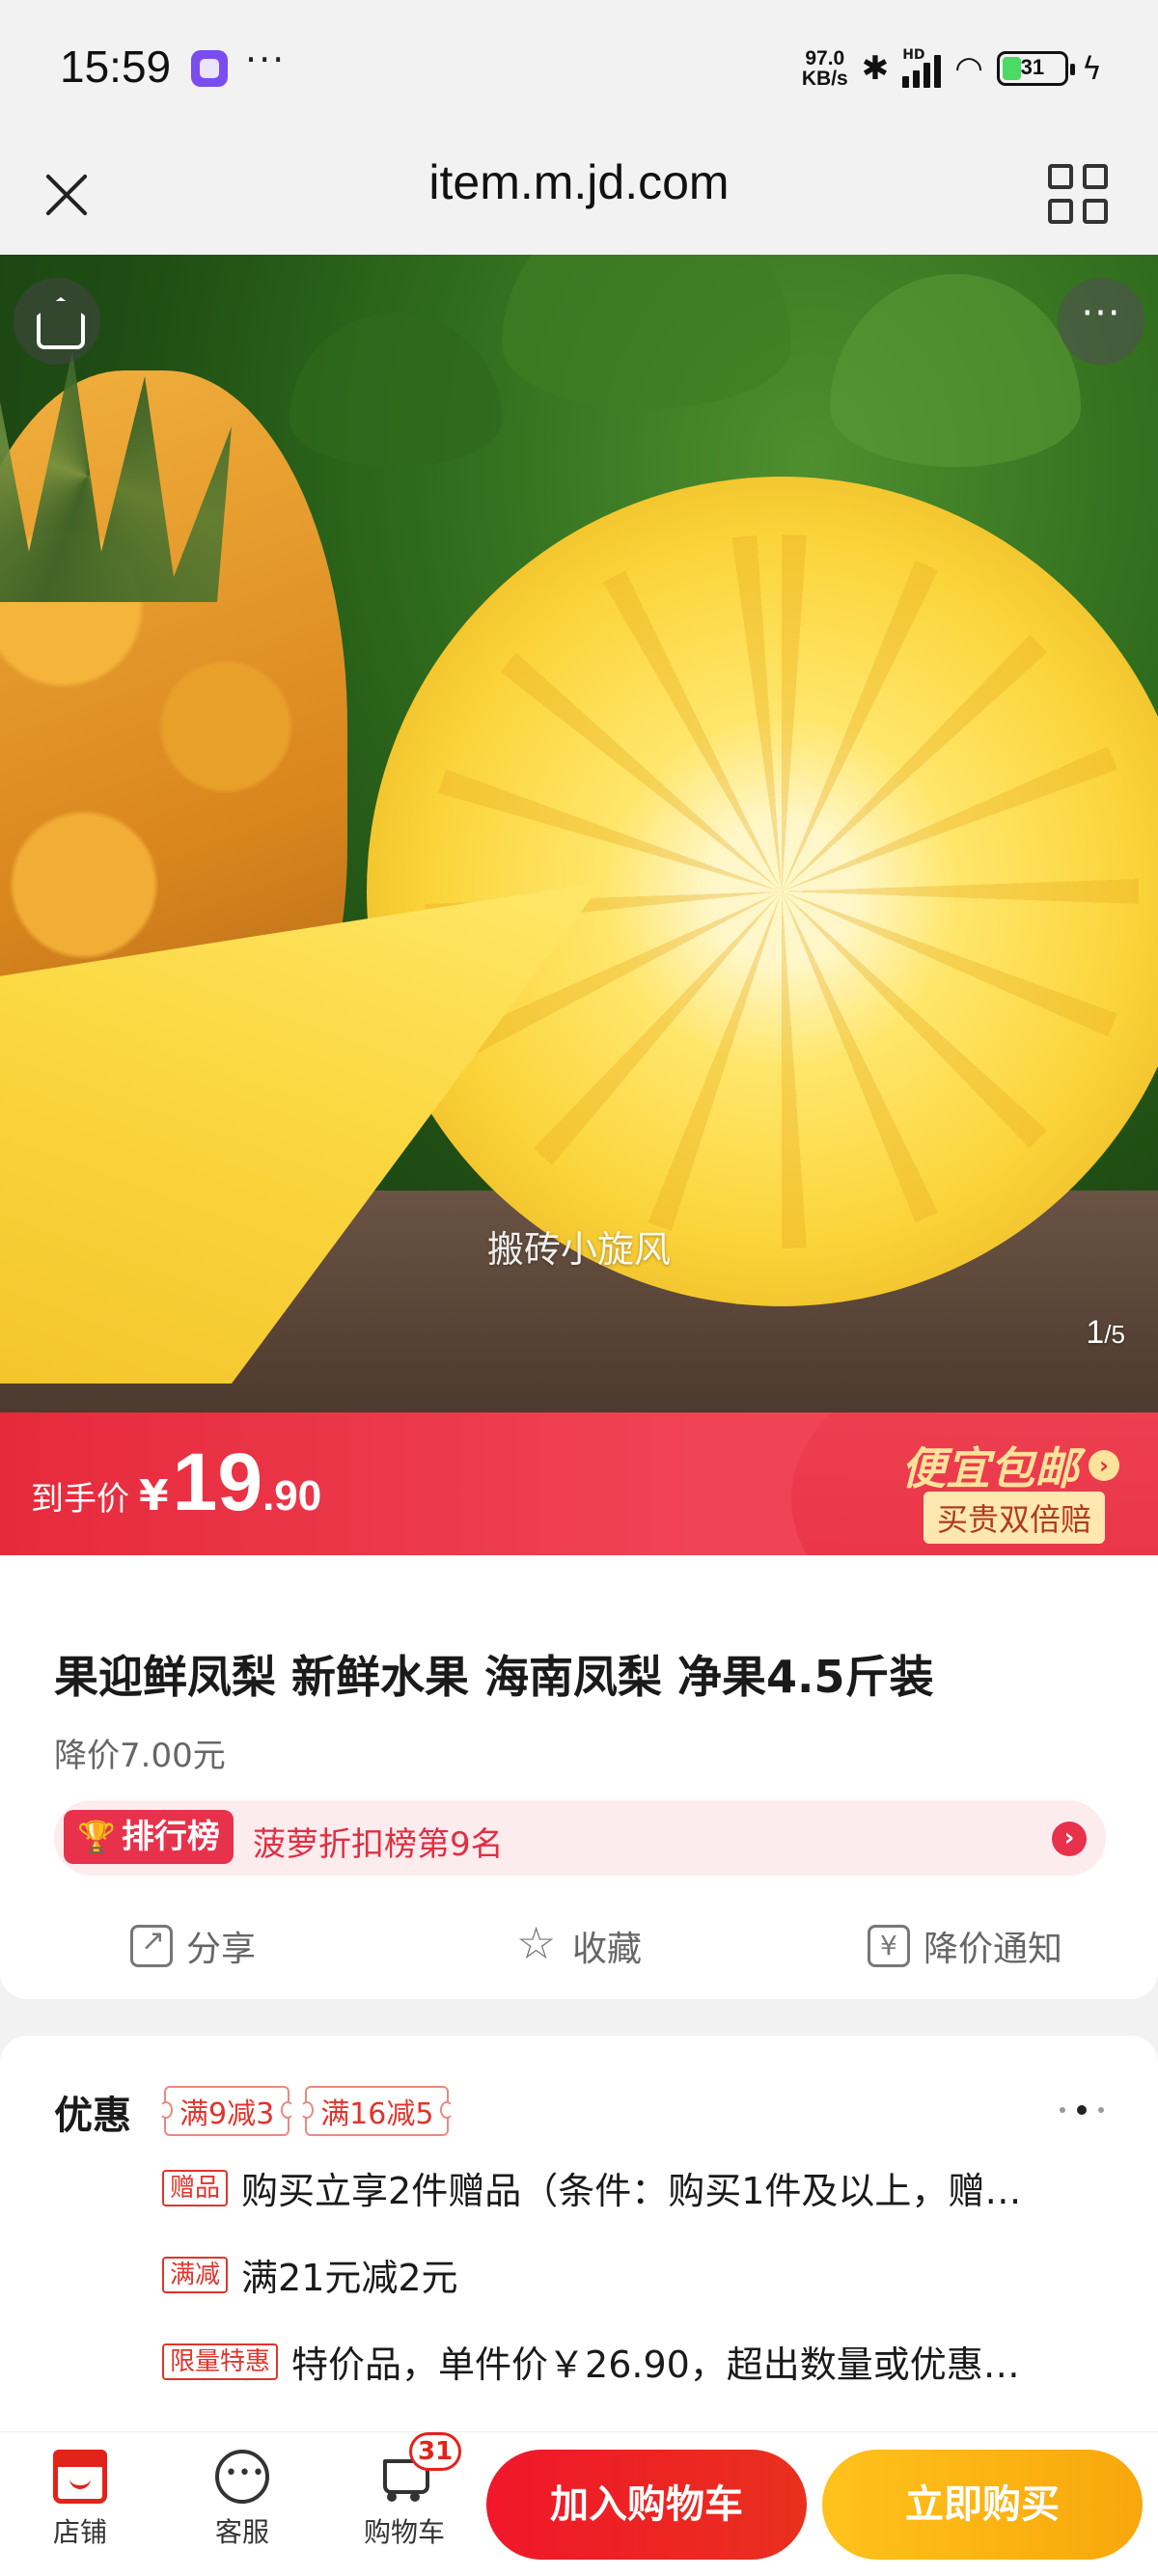 The height and width of the screenshot is (2576, 1158). What do you see at coordinates (377, 2111) in the screenshot?
I see `coupon-tag: 满16减5` at bounding box center [377, 2111].